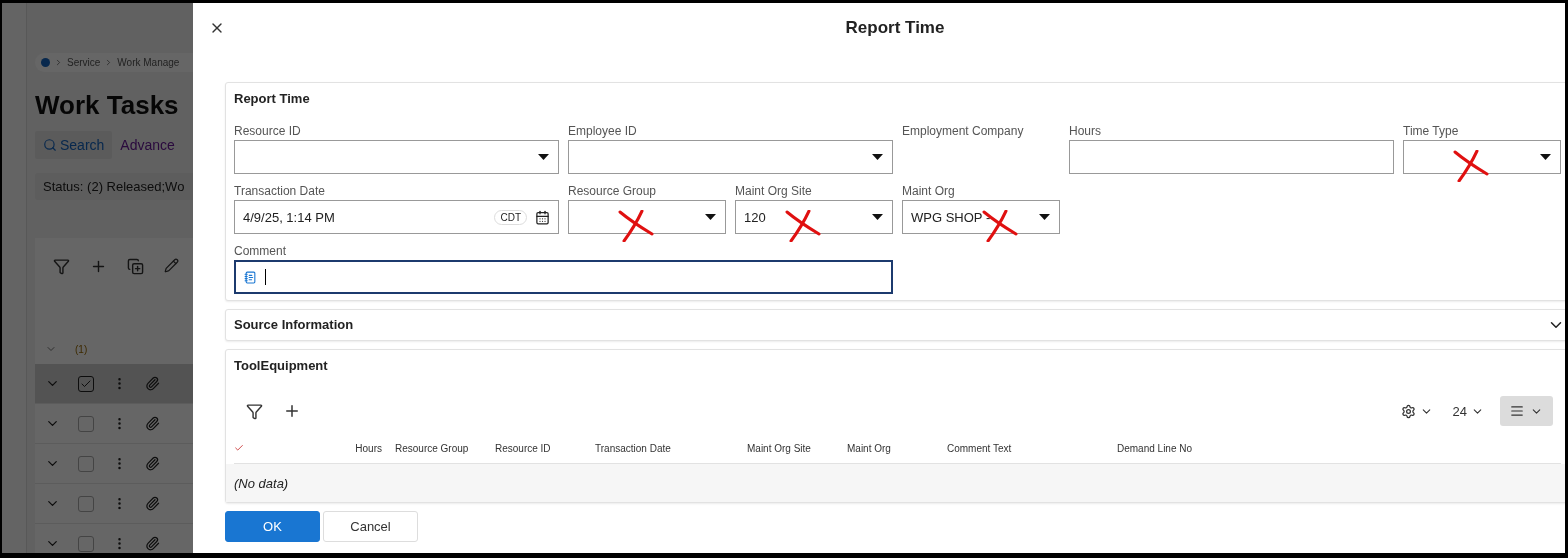  Describe the element at coordinates (280, 191) in the screenshot. I see `field-label: Transaction Date` at that location.